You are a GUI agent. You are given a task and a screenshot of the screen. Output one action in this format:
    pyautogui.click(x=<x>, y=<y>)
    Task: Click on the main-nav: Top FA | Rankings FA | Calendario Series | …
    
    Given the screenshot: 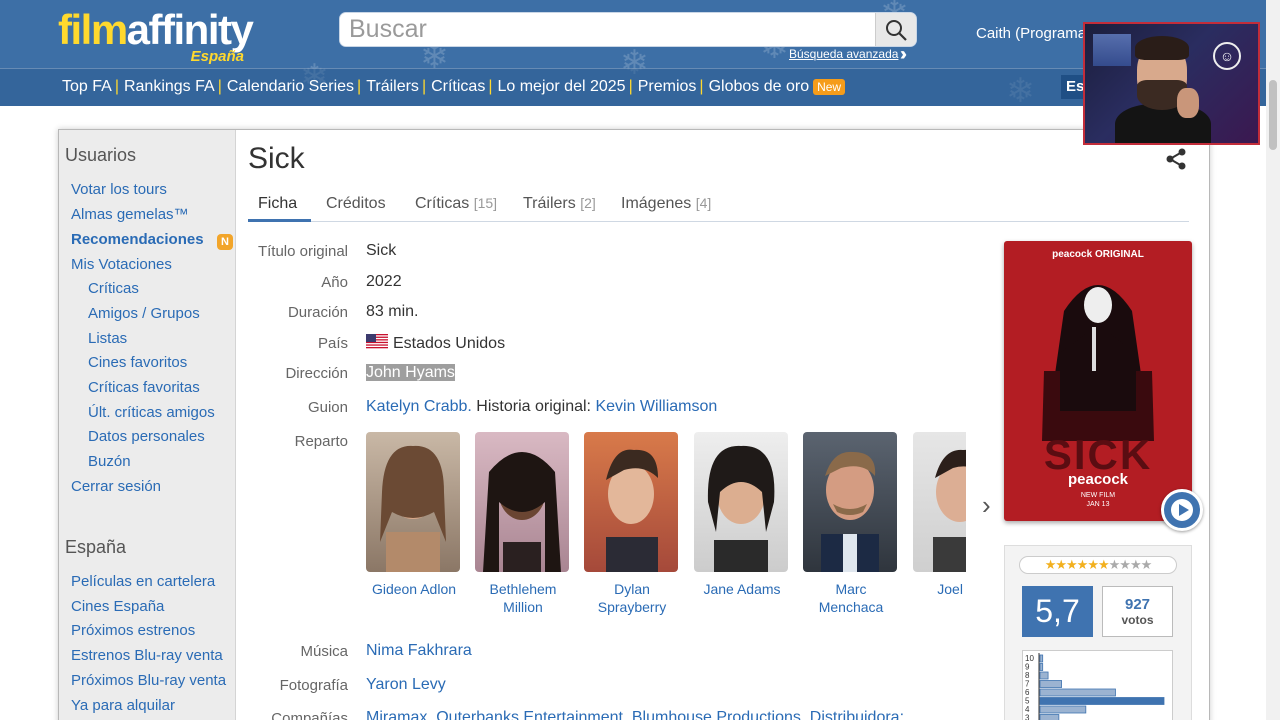 What is the action you would take?
    pyautogui.click(x=454, y=87)
    